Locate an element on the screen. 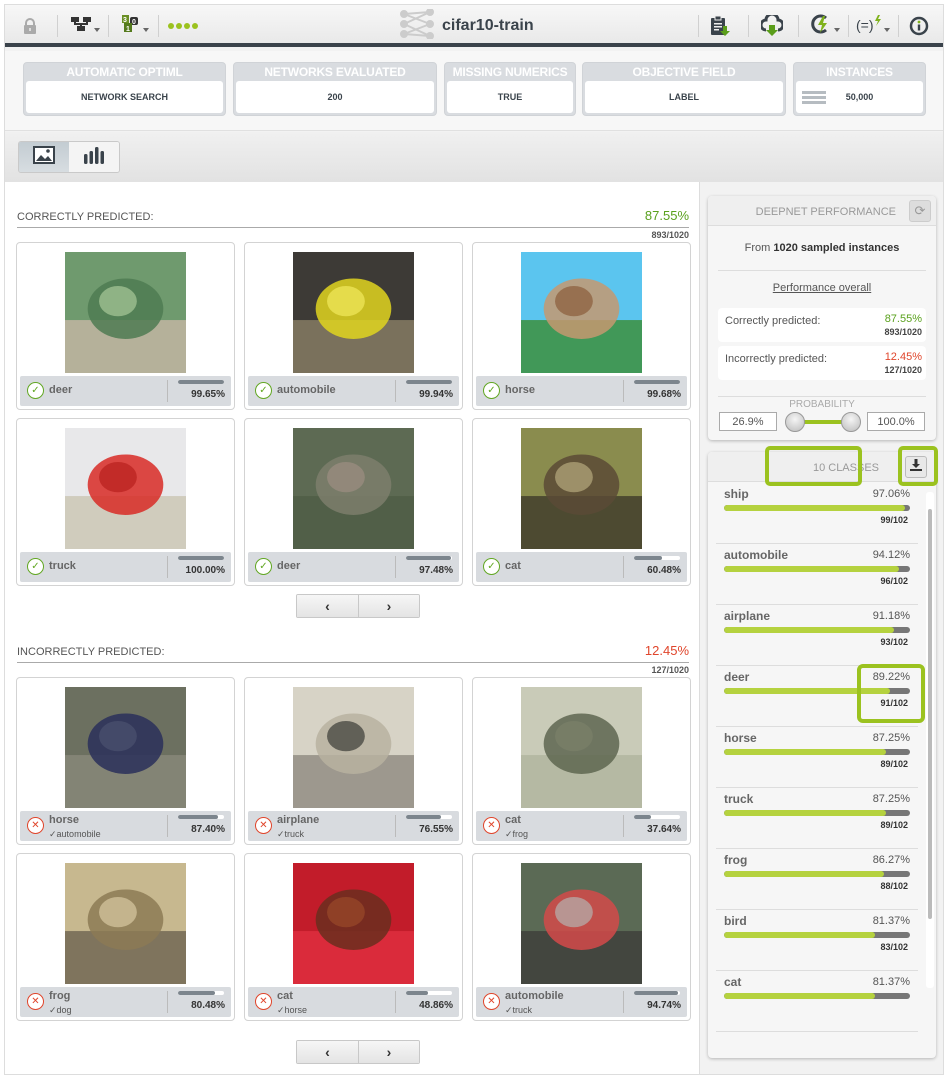  performance-overall-link: Performance overall is located at coordinates (822, 288).